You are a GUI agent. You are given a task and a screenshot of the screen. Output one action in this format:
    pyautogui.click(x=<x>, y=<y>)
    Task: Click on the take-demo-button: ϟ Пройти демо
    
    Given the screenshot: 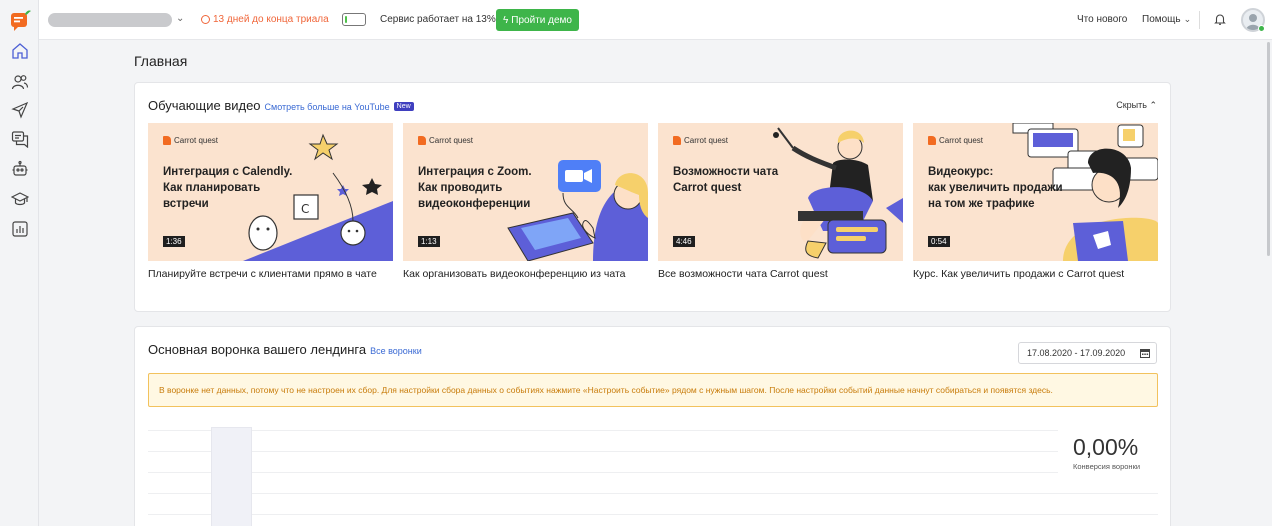 What is the action you would take?
    pyautogui.click(x=537, y=20)
    